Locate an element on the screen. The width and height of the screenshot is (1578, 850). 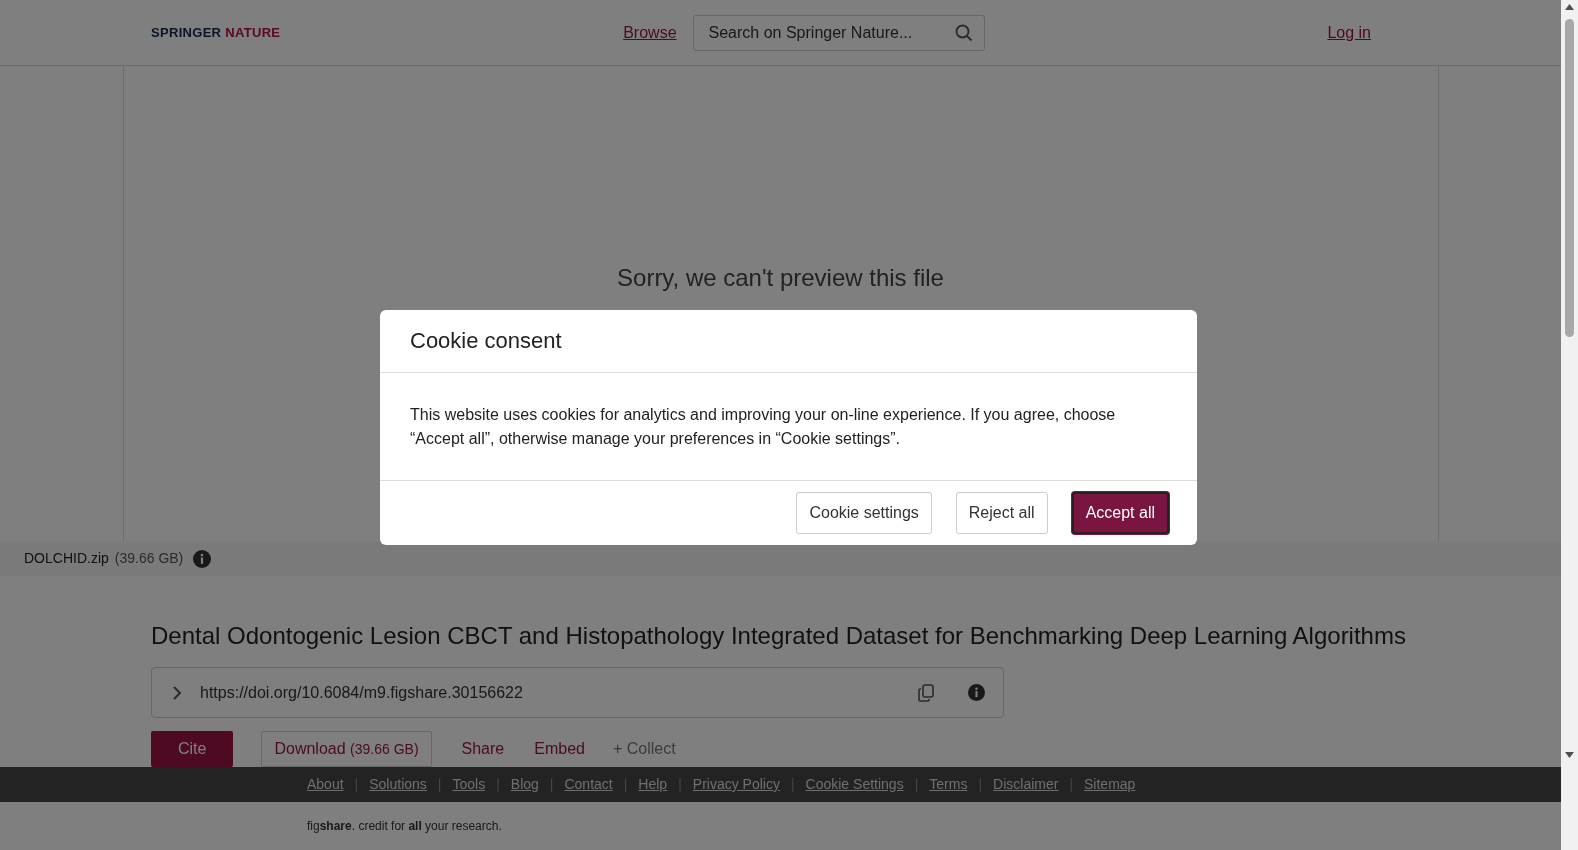
footer-link: Help is located at coordinates (653, 784).